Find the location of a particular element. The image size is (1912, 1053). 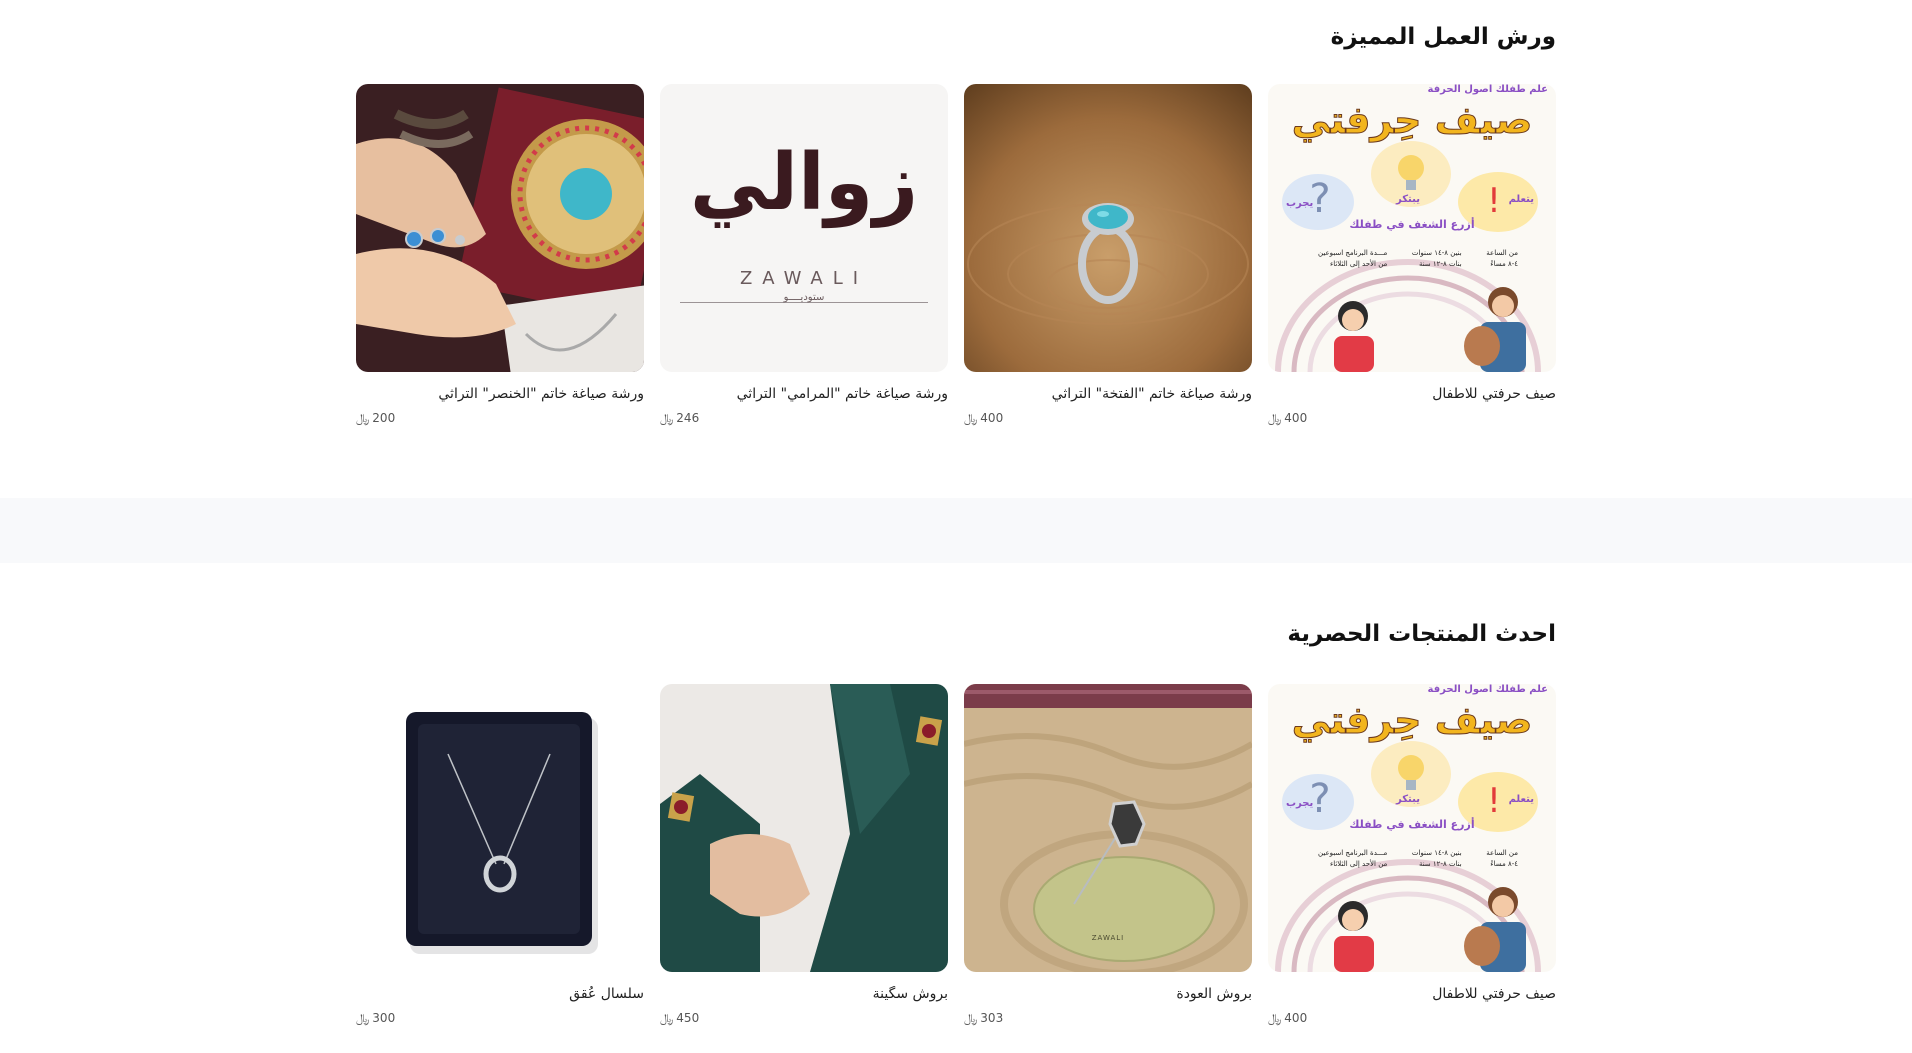

price-value: 303 is located at coordinates (992, 1018).